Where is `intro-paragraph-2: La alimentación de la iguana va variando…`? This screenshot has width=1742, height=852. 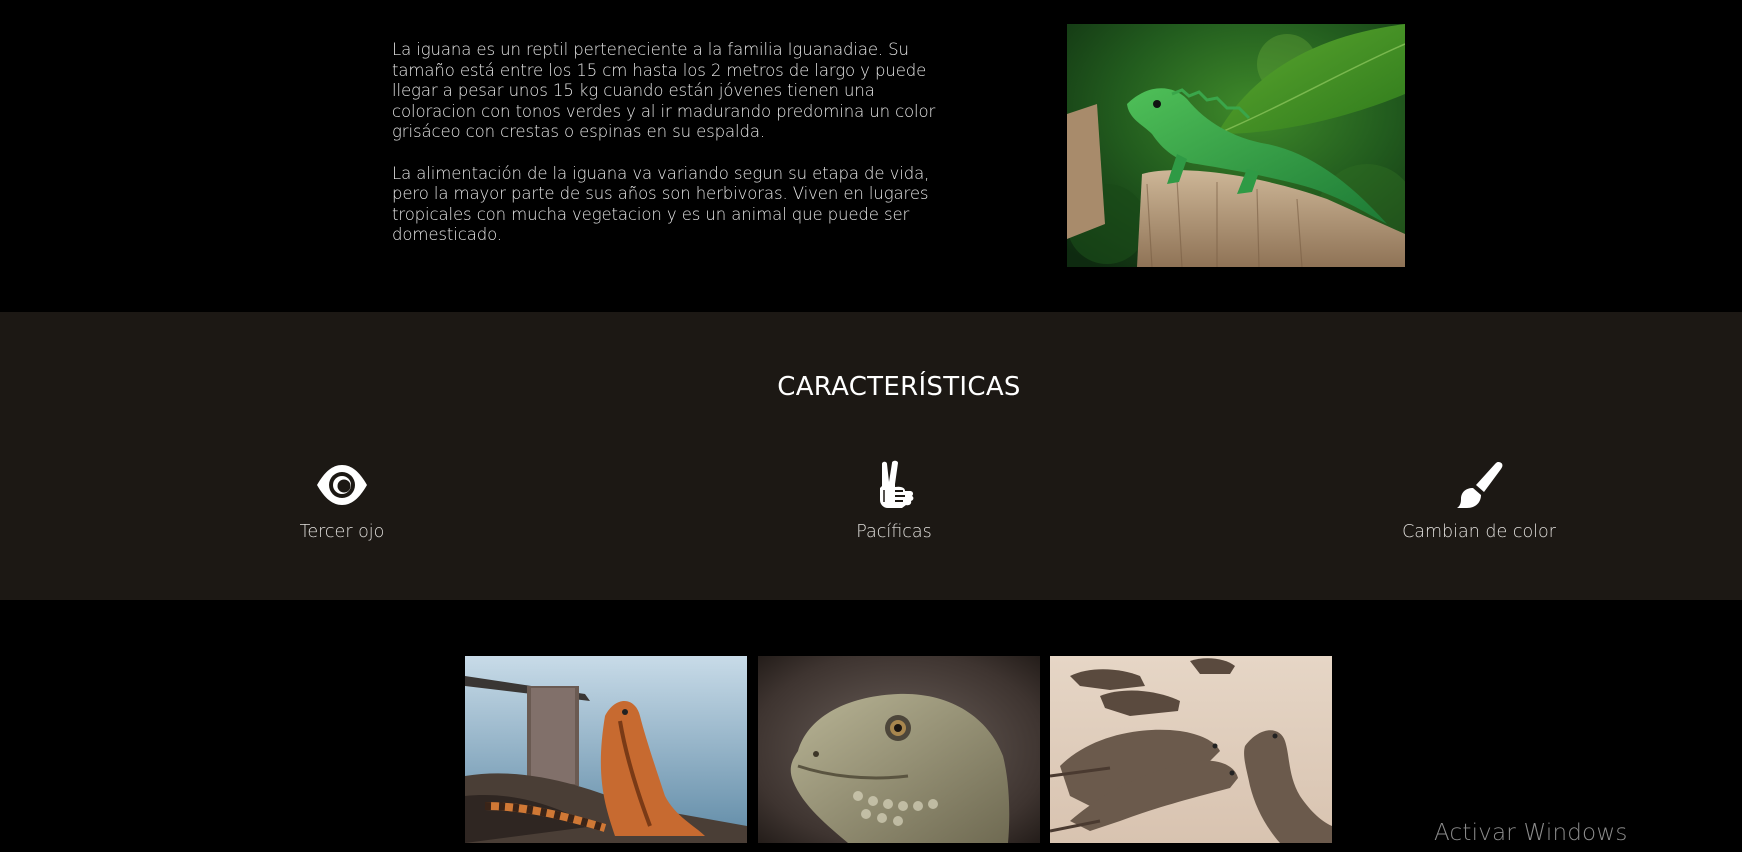 intro-paragraph-2: La alimentación de la iguana va variando… is located at coordinates (661, 204).